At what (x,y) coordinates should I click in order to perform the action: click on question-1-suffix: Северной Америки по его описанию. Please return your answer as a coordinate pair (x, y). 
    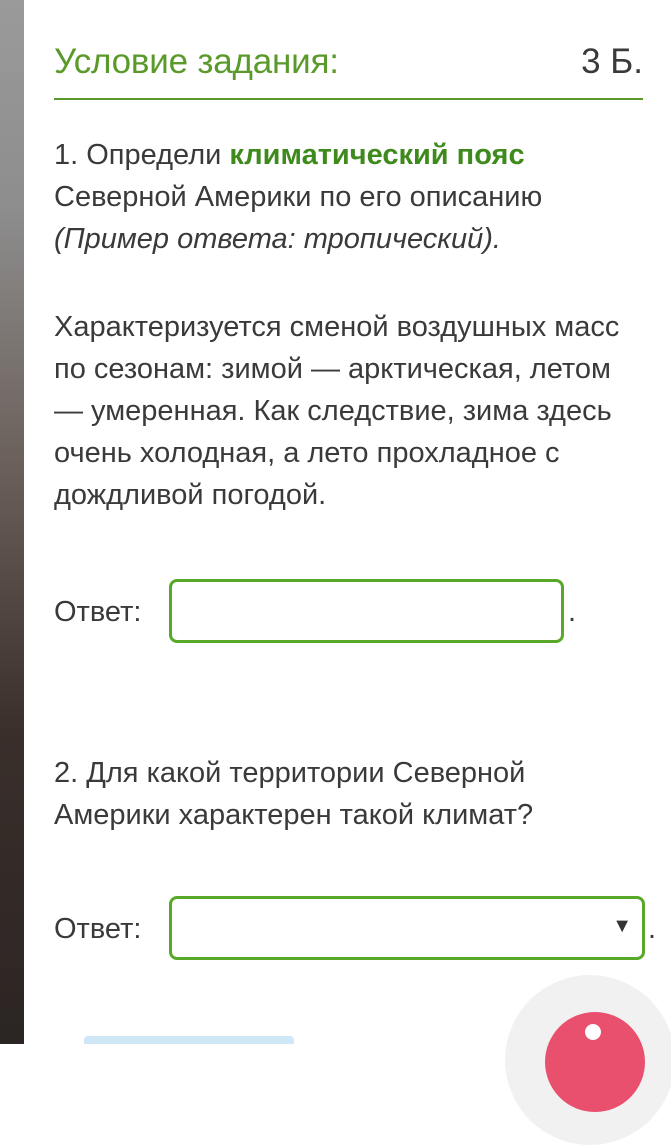
    Looking at the image, I should click on (298, 197).